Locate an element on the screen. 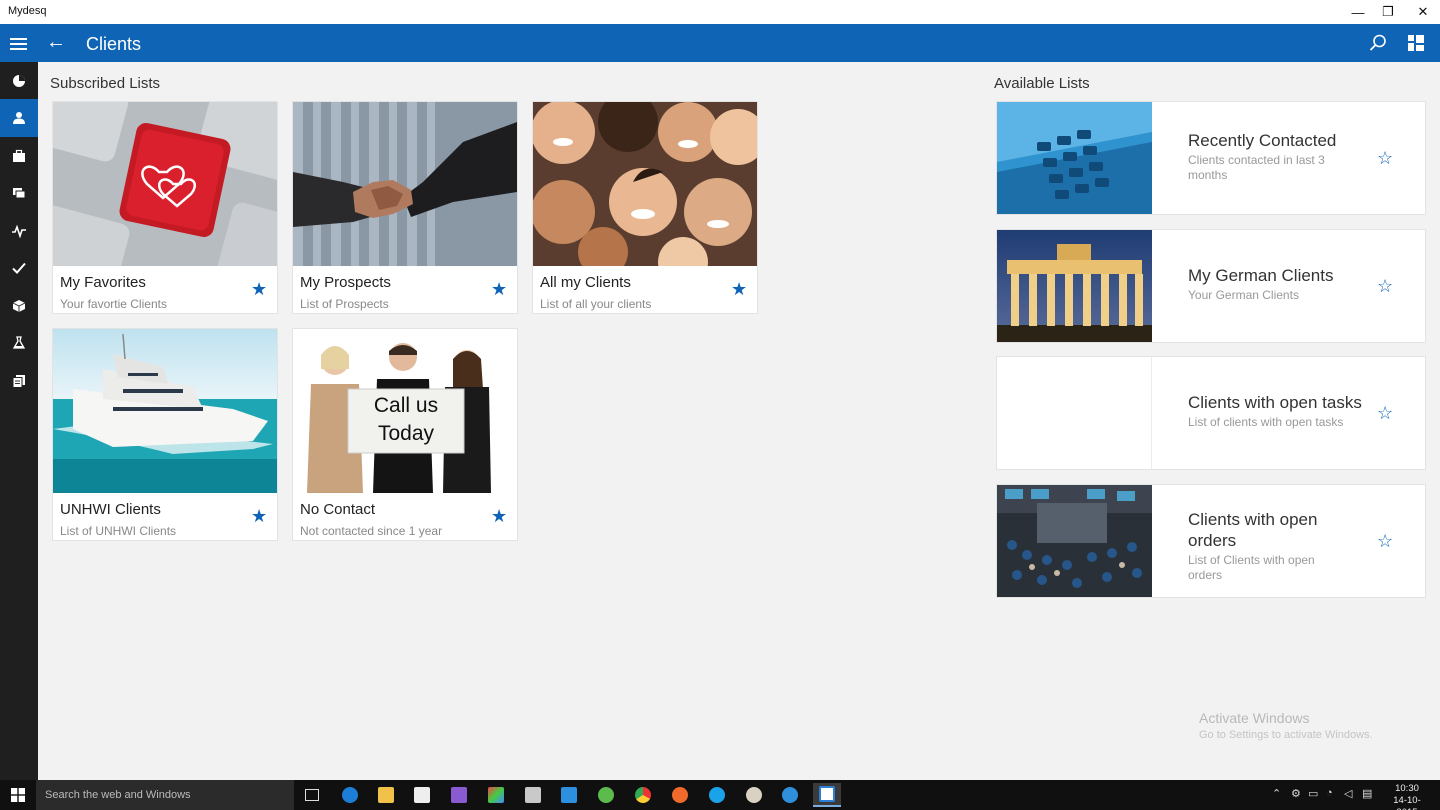 The image size is (1440, 810). tile-title: My Favorites is located at coordinates (103, 282).